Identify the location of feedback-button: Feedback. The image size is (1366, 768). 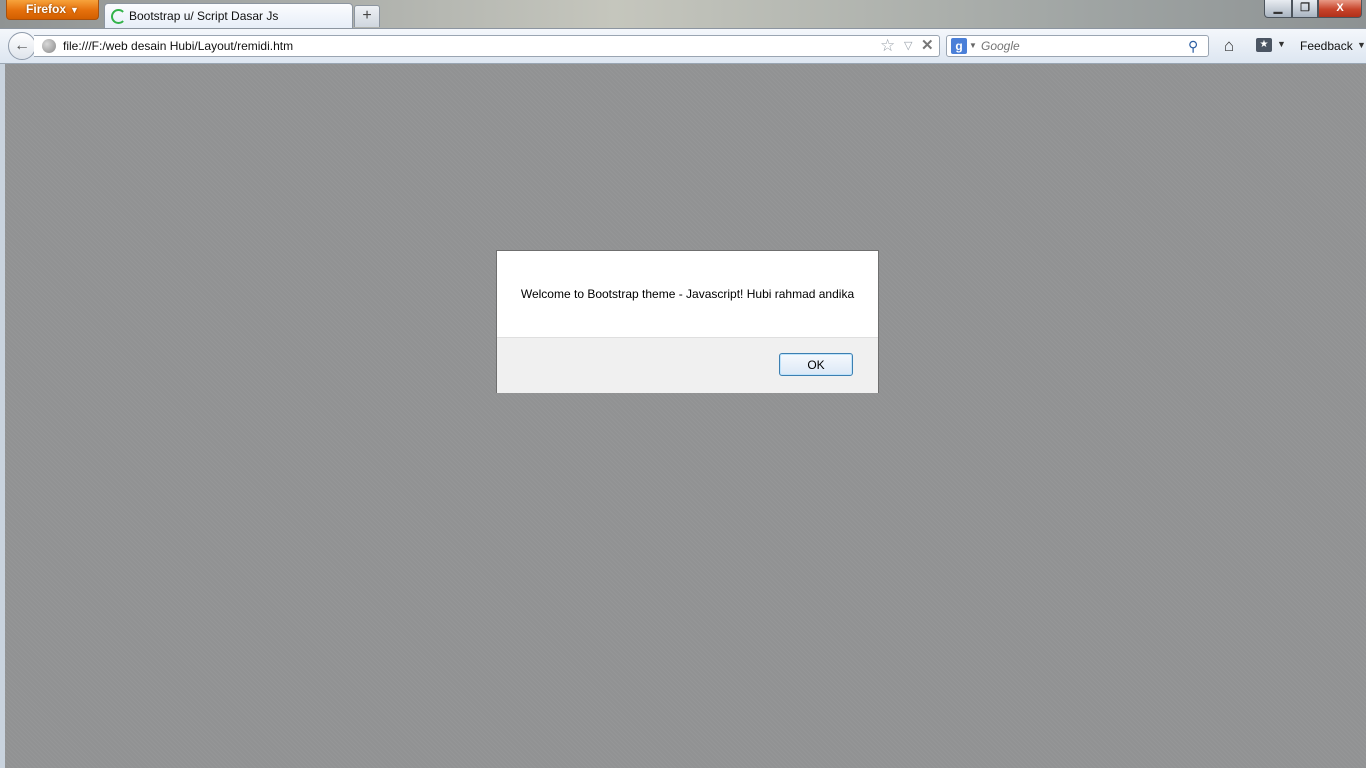
(1326, 46).